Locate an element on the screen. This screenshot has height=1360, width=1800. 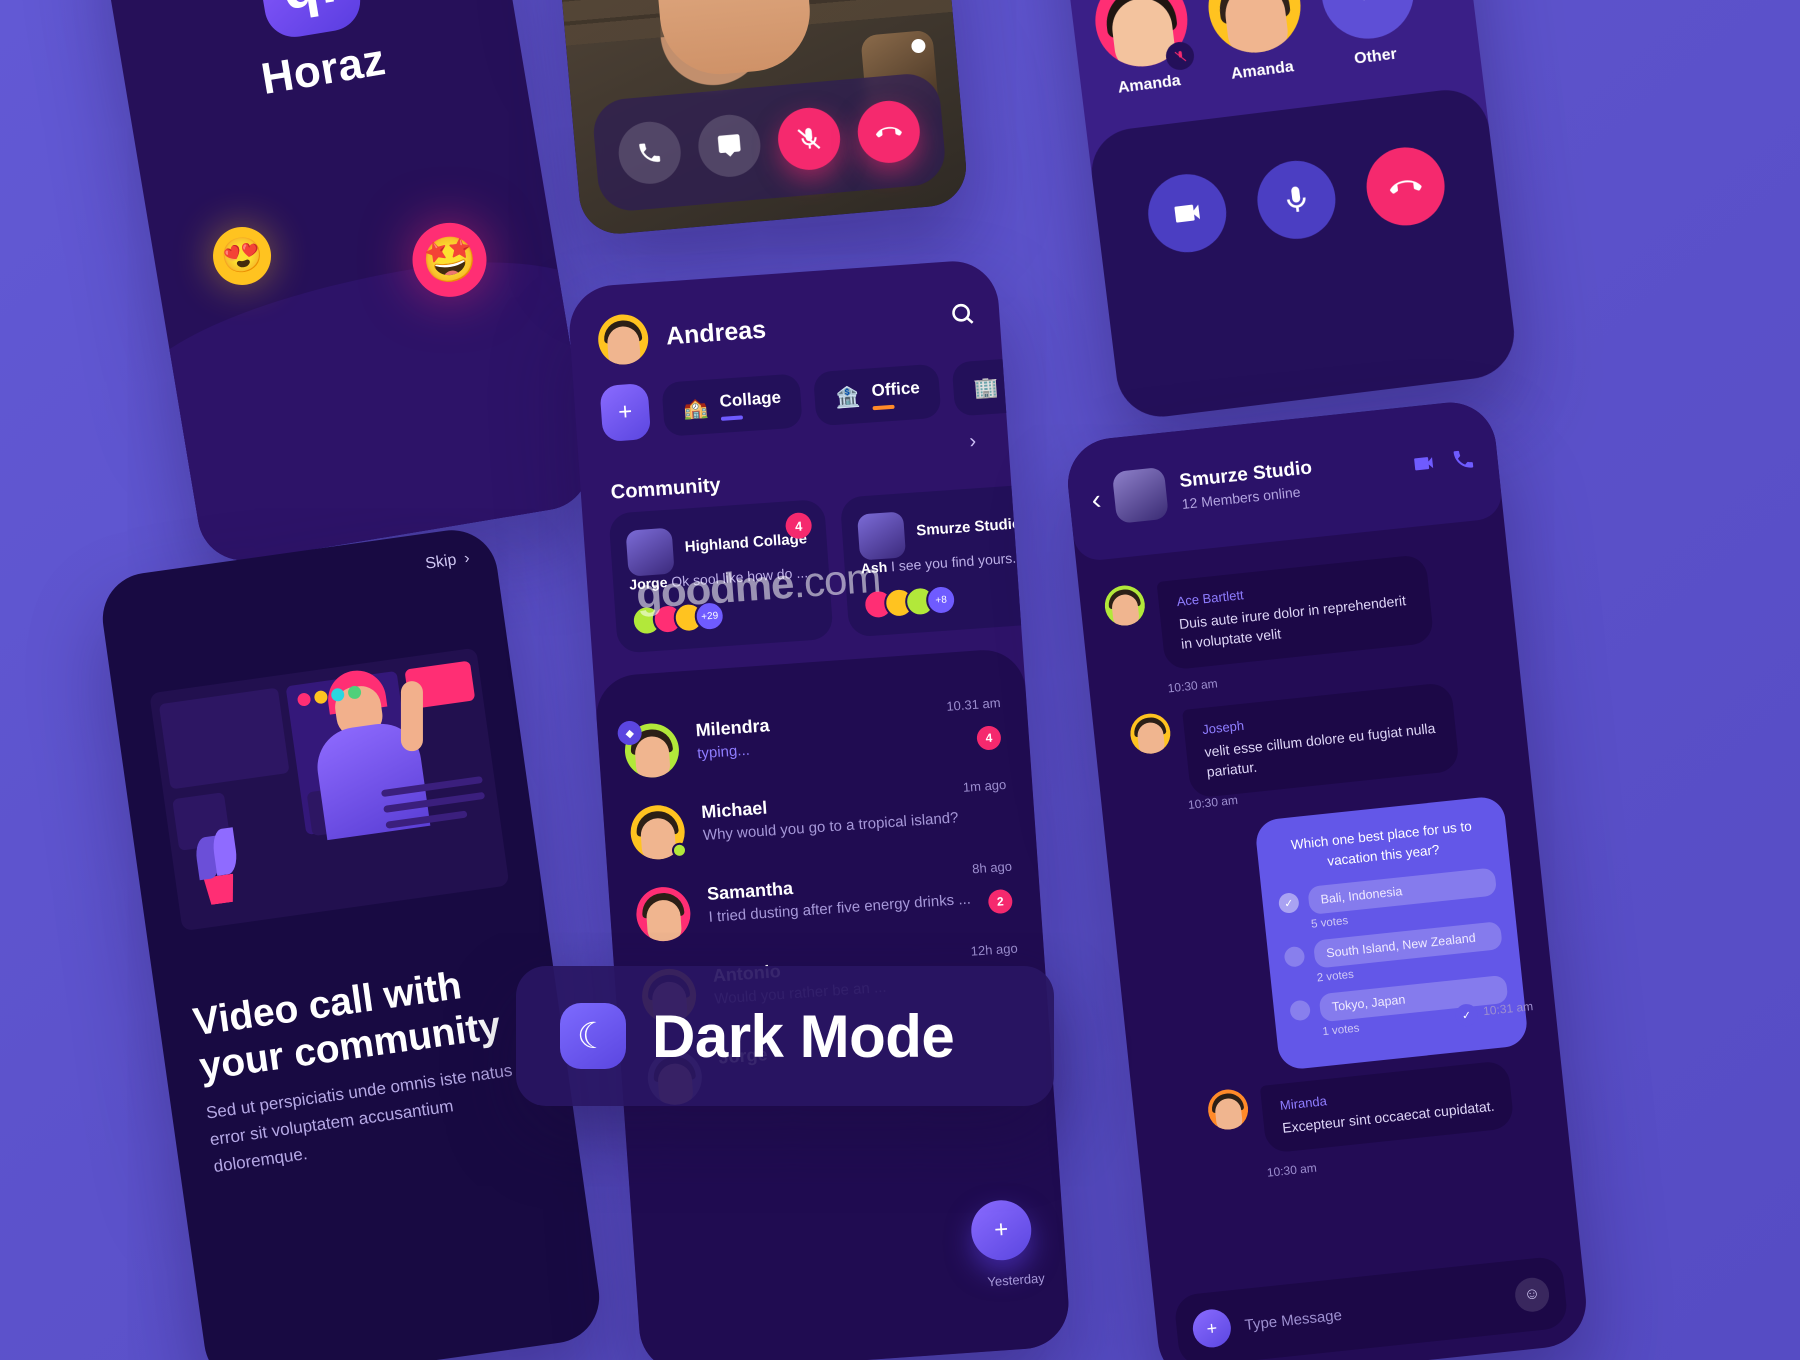
avatar: ◆ is located at coordinates (648, 750).